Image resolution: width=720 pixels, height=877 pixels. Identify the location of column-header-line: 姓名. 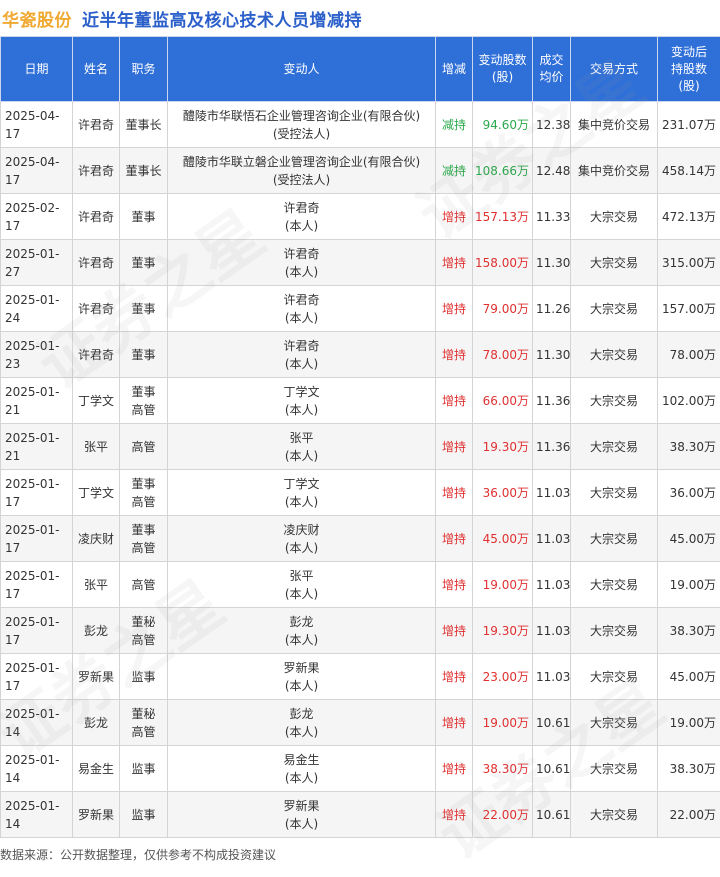
(96, 69).